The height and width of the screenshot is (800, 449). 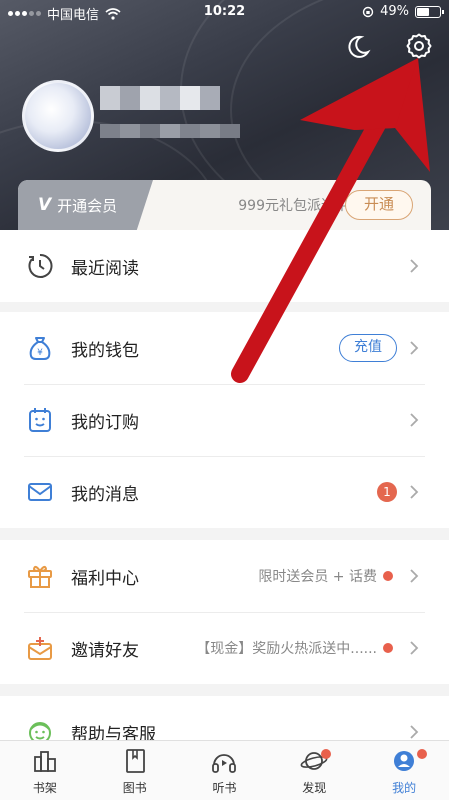 I want to click on tab-me: 我的, so click(x=404, y=770).